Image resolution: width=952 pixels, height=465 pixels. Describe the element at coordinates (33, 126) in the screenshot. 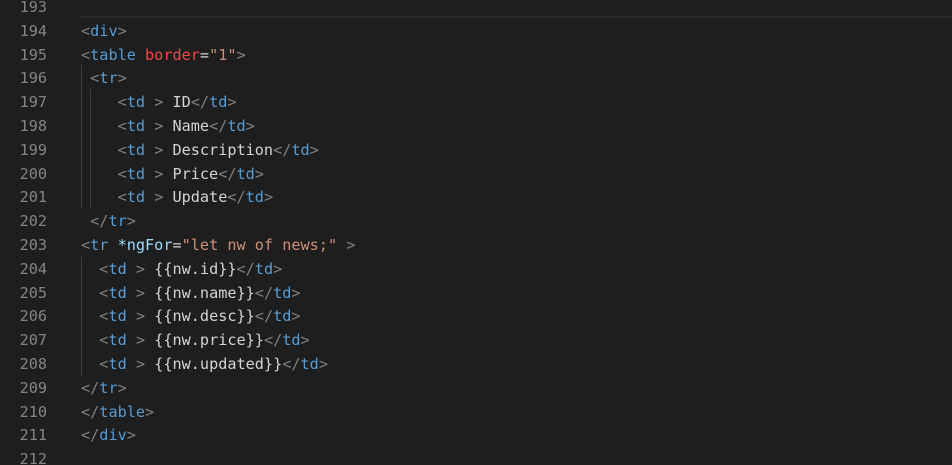

I see `line-number: 198` at that location.